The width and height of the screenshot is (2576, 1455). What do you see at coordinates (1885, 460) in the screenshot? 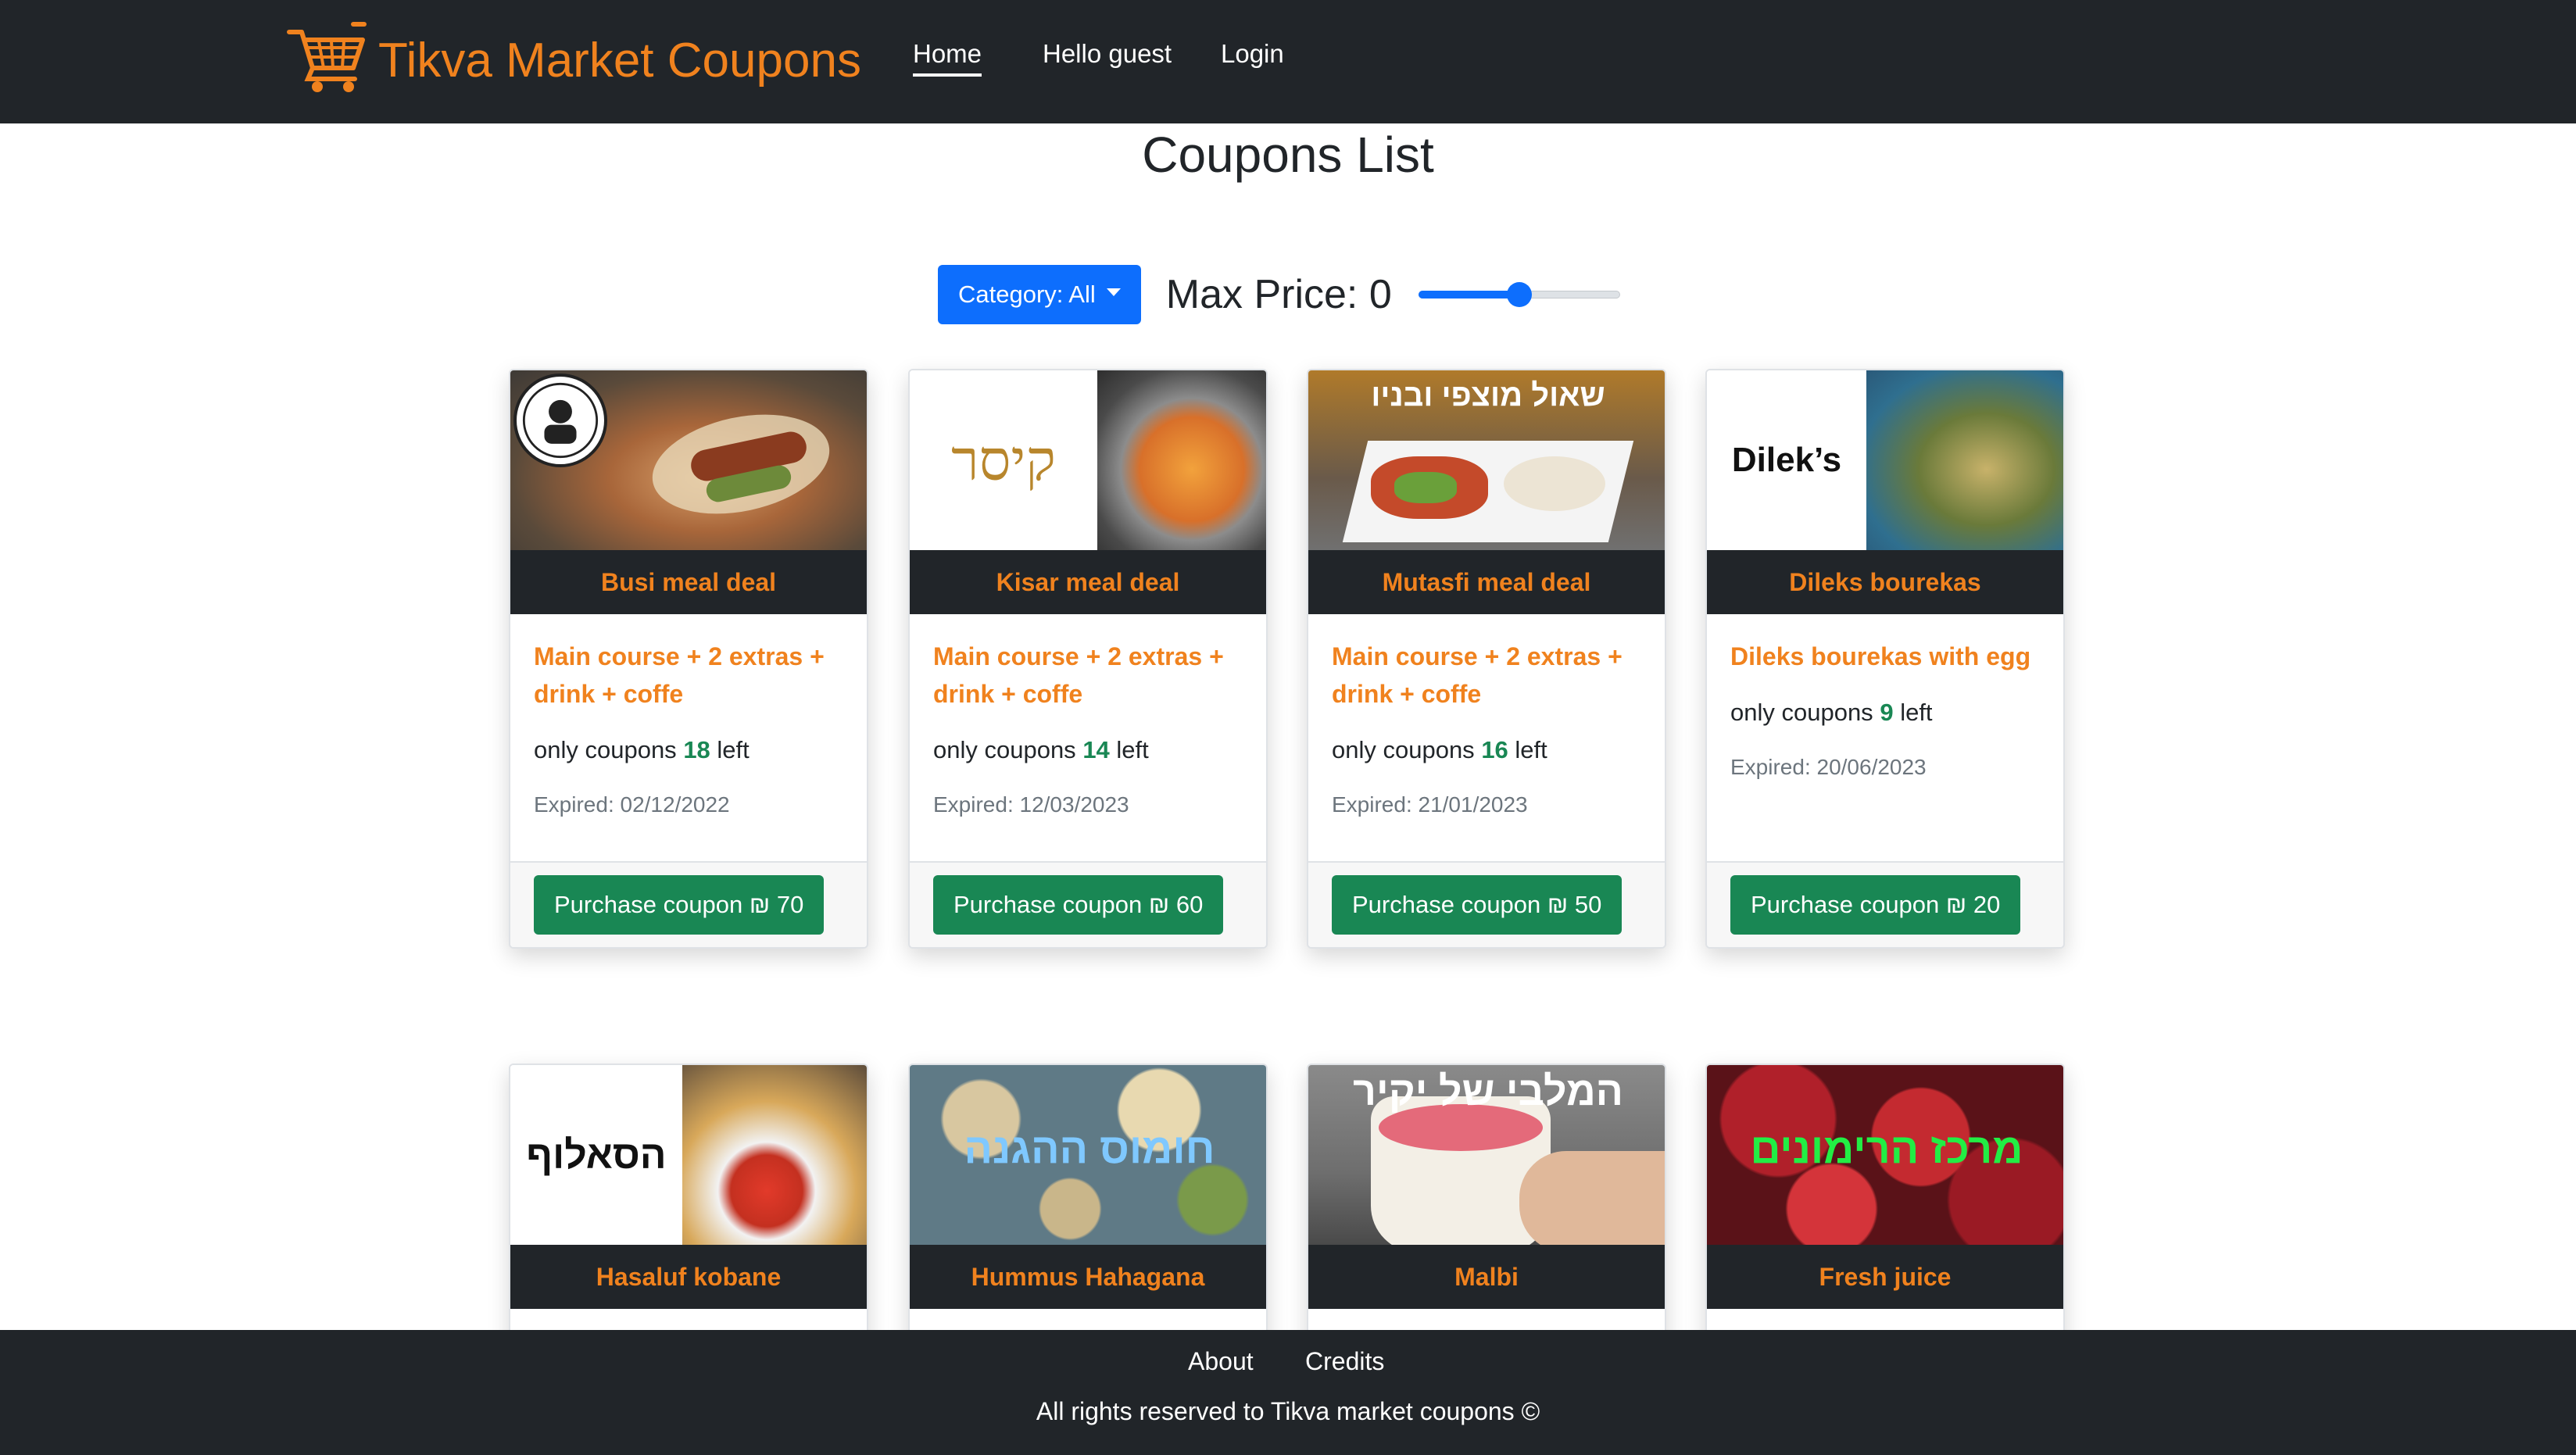
I see `coupon-image: Dilek’s` at bounding box center [1885, 460].